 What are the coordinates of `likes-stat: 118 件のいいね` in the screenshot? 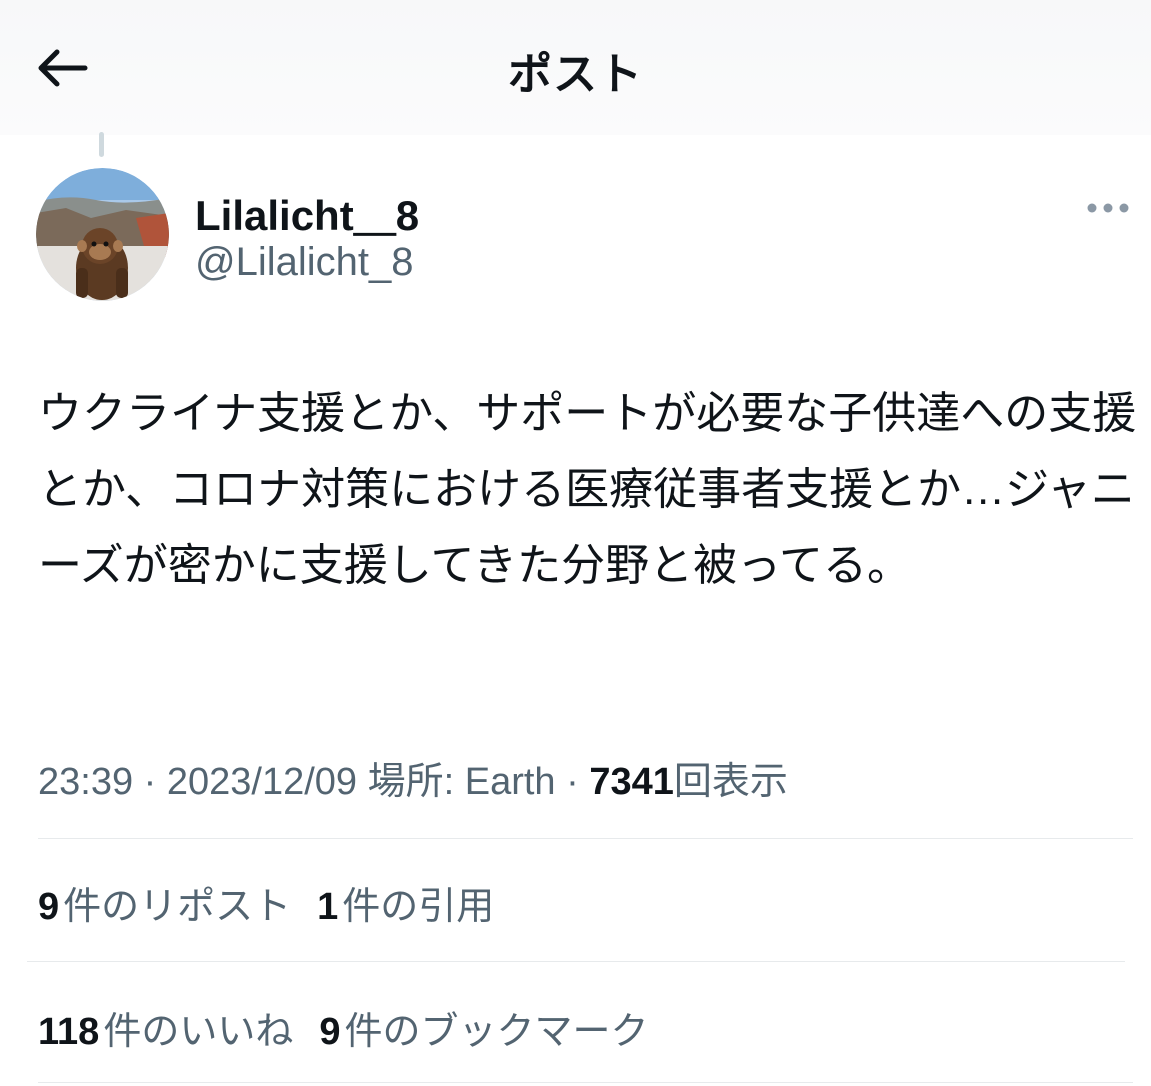 It's located at (165, 1032).